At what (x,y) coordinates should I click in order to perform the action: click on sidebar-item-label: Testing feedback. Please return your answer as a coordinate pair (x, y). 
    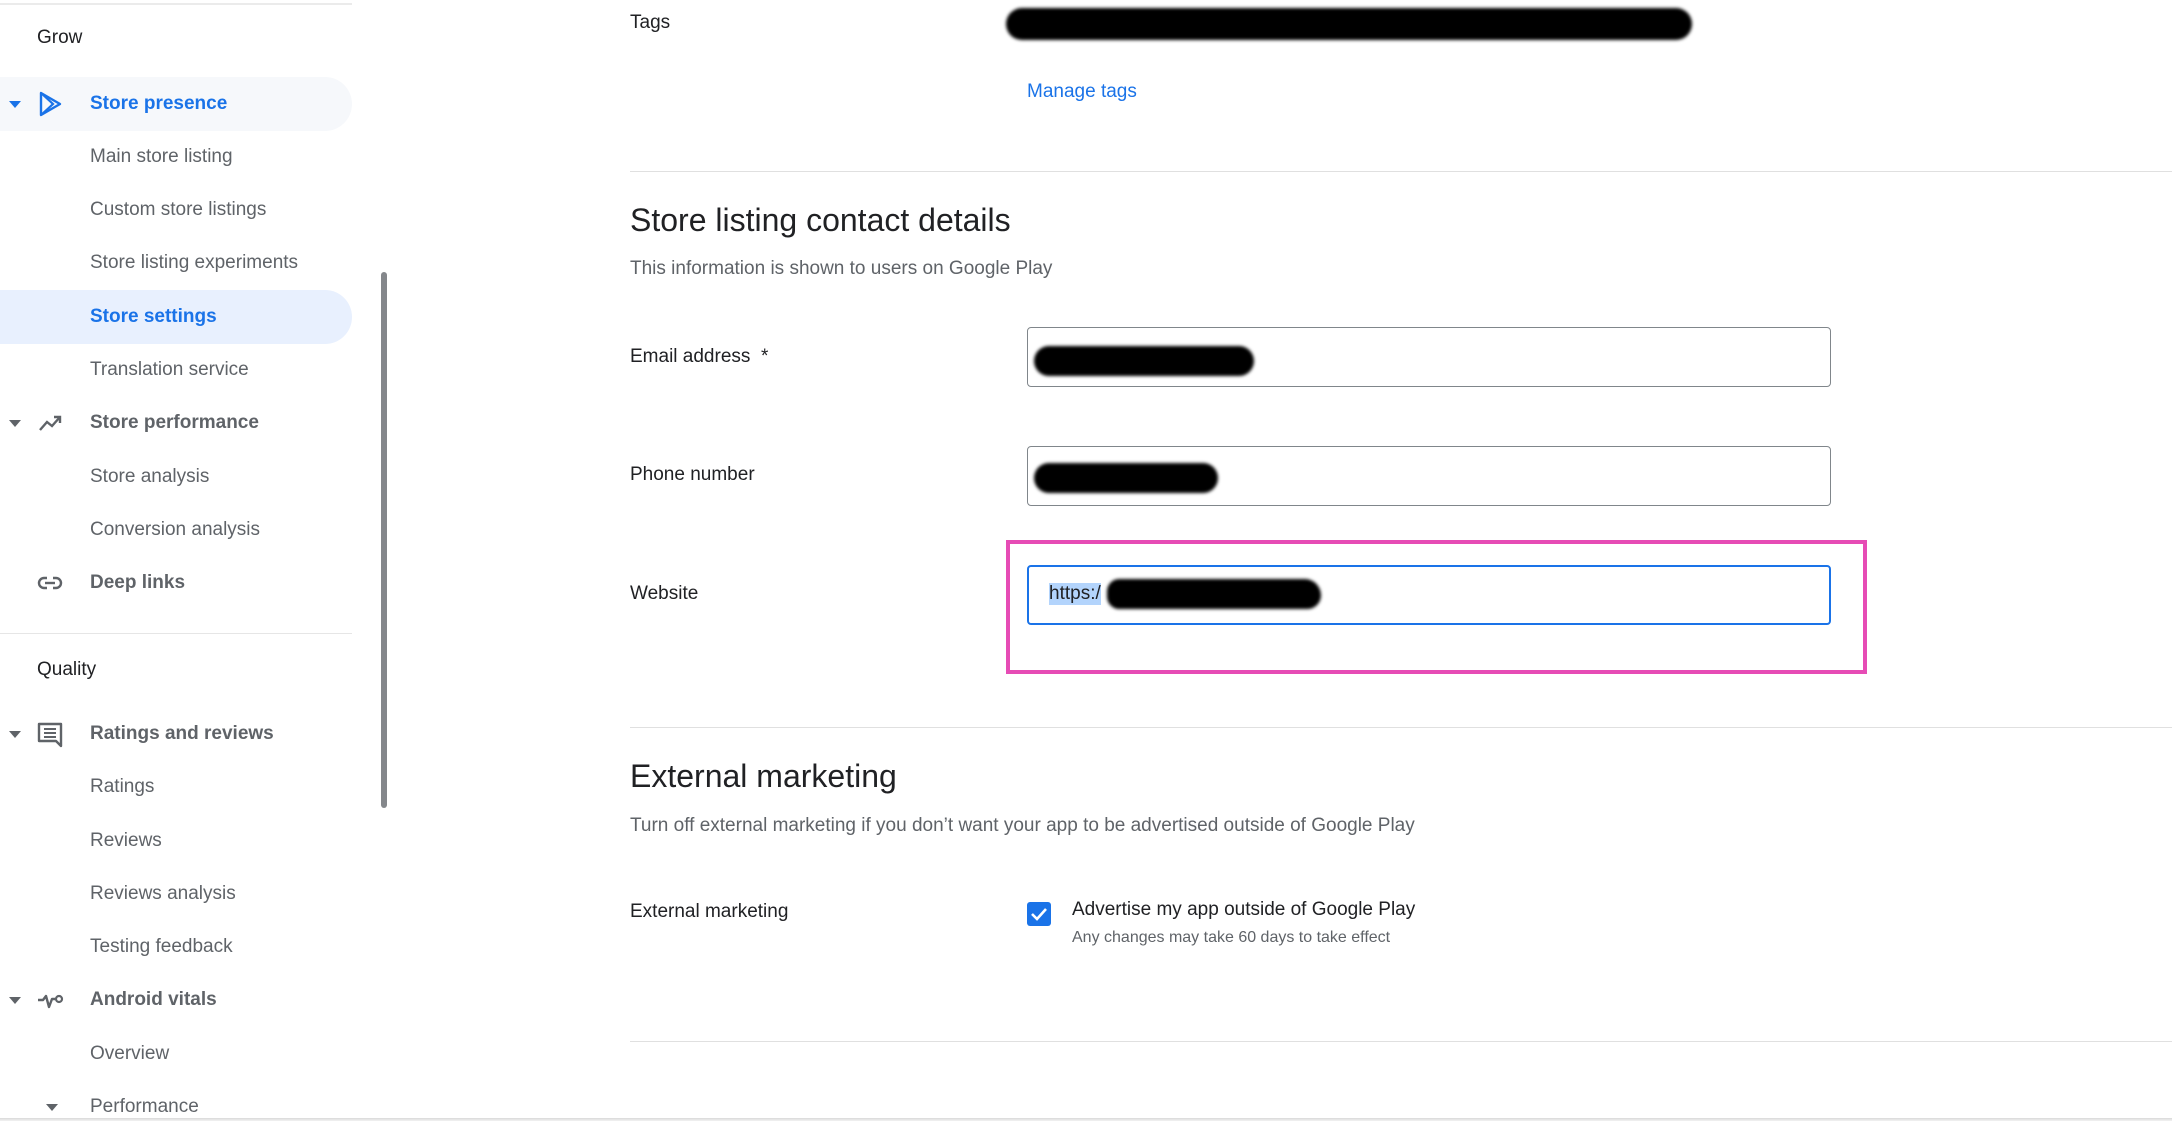
    Looking at the image, I should click on (161, 946).